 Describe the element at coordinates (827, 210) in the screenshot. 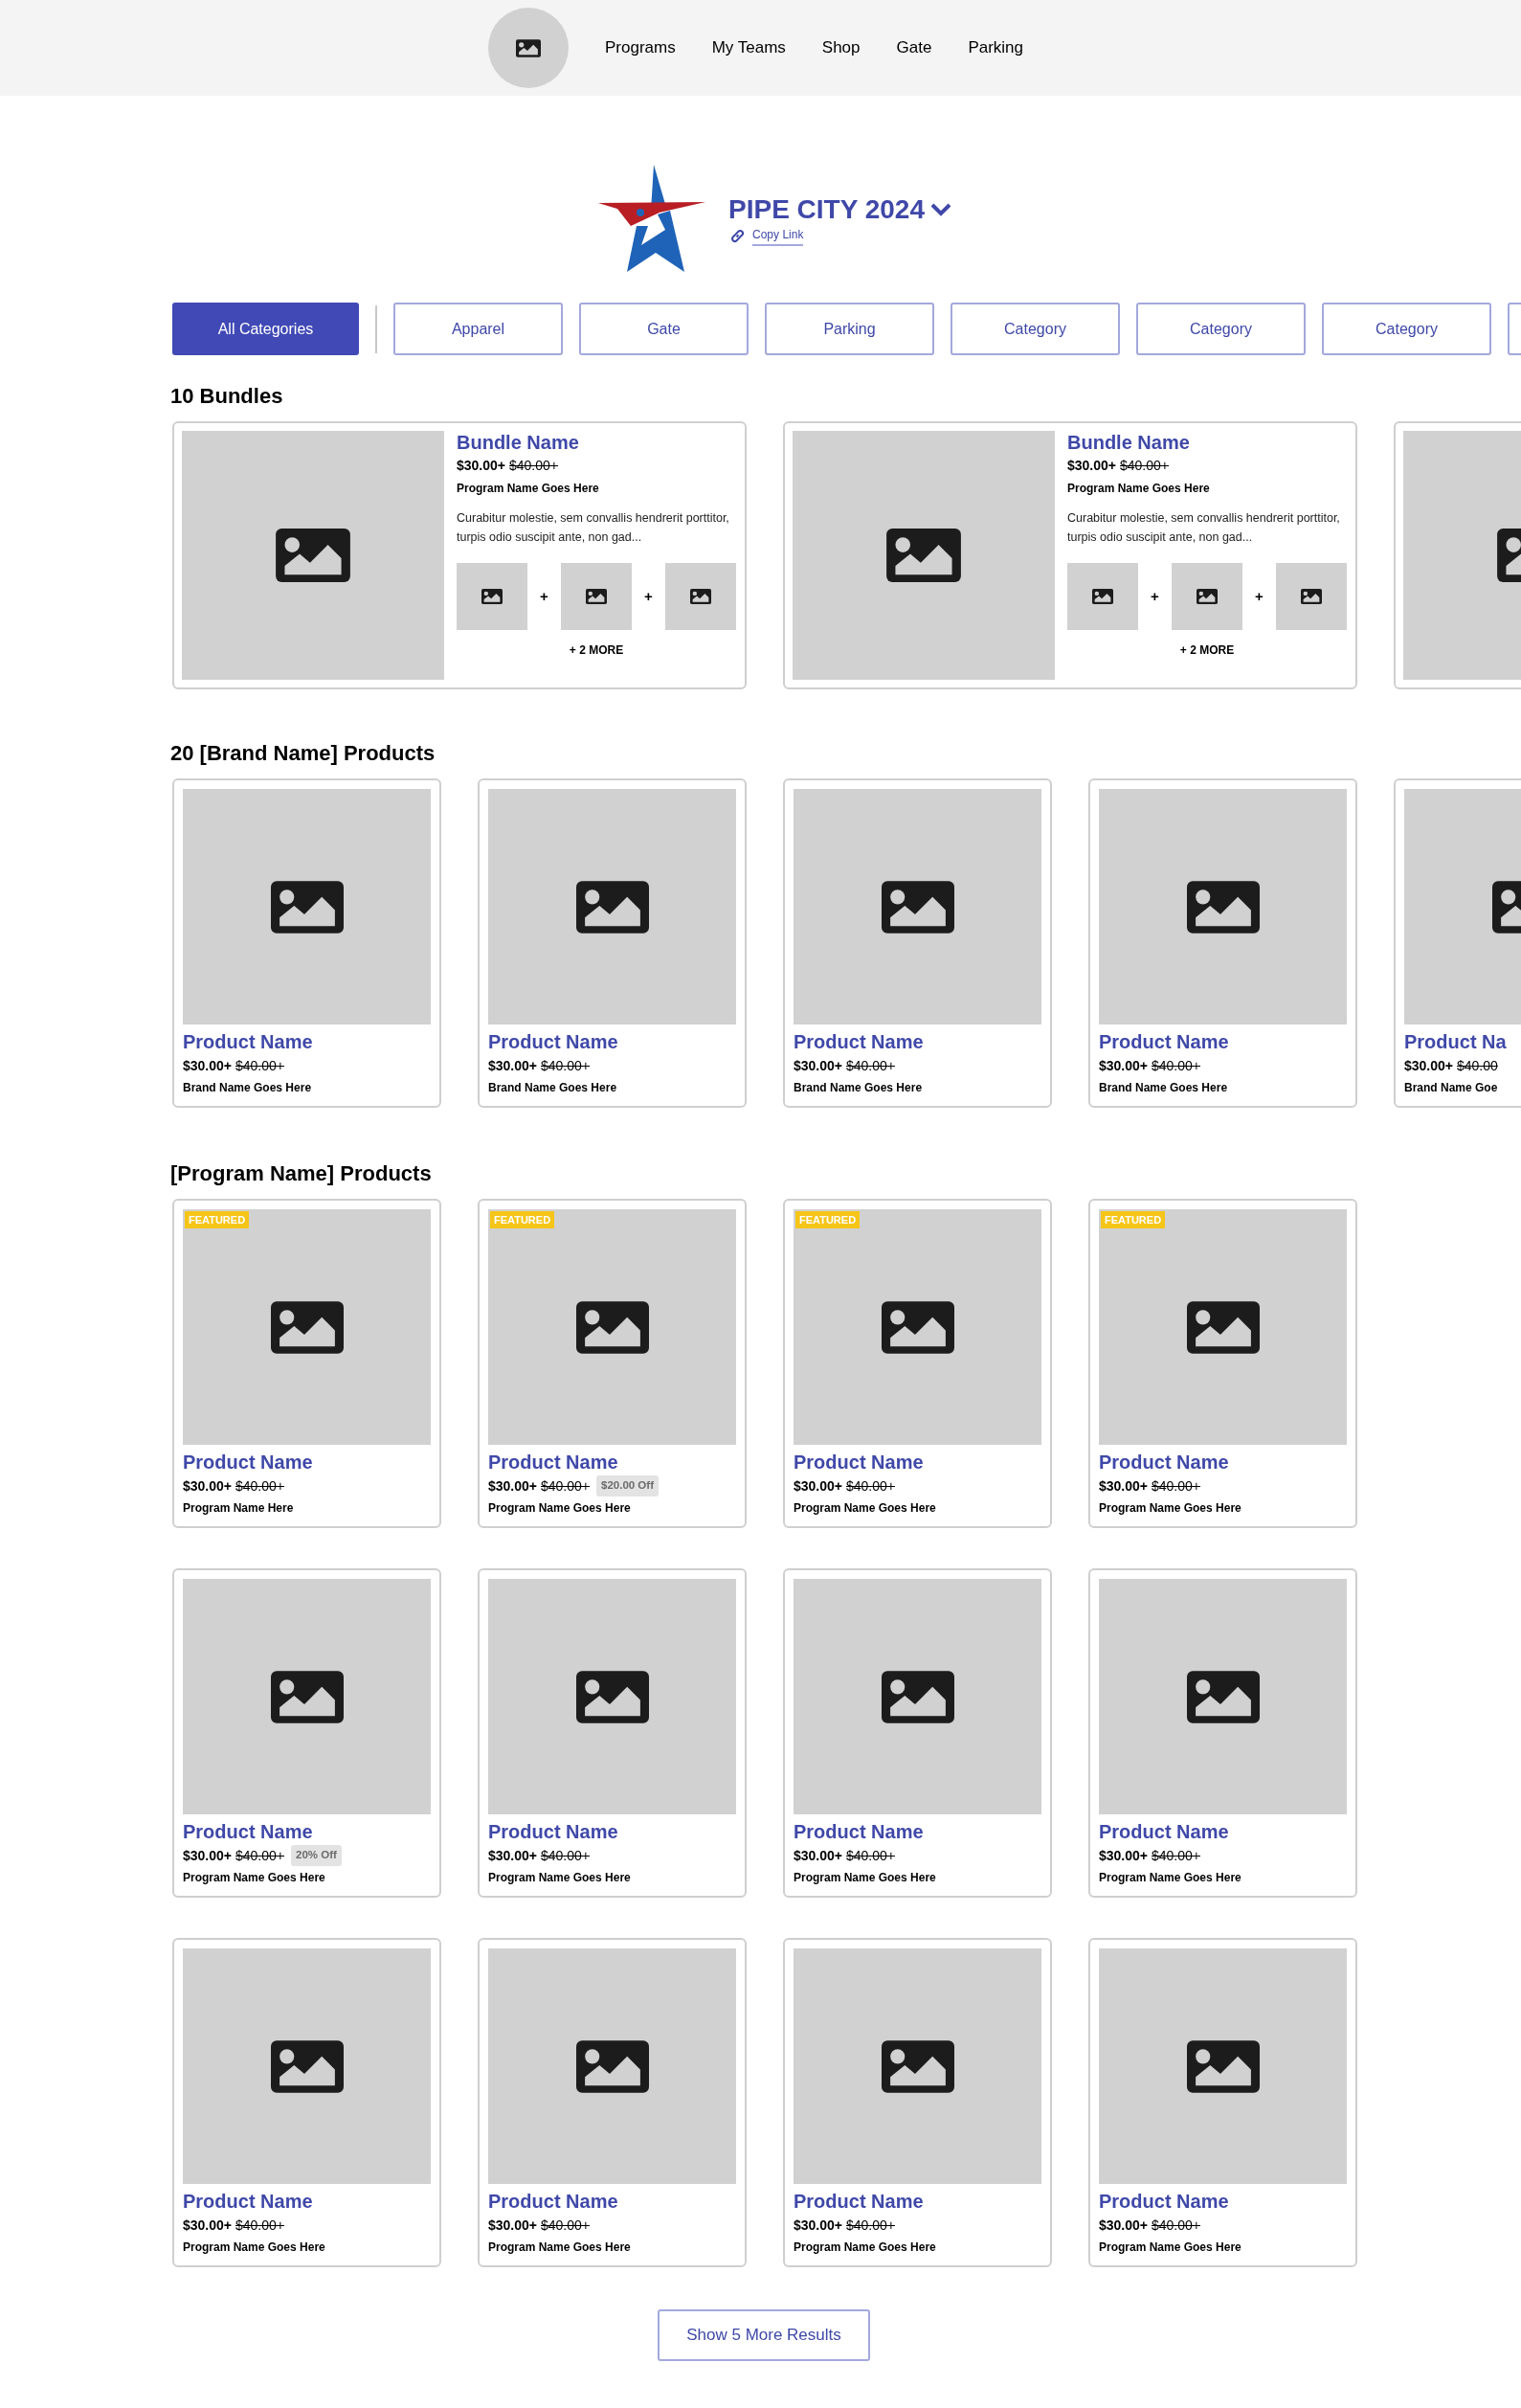

I see `event-title: PIPE CITY 2024` at that location.